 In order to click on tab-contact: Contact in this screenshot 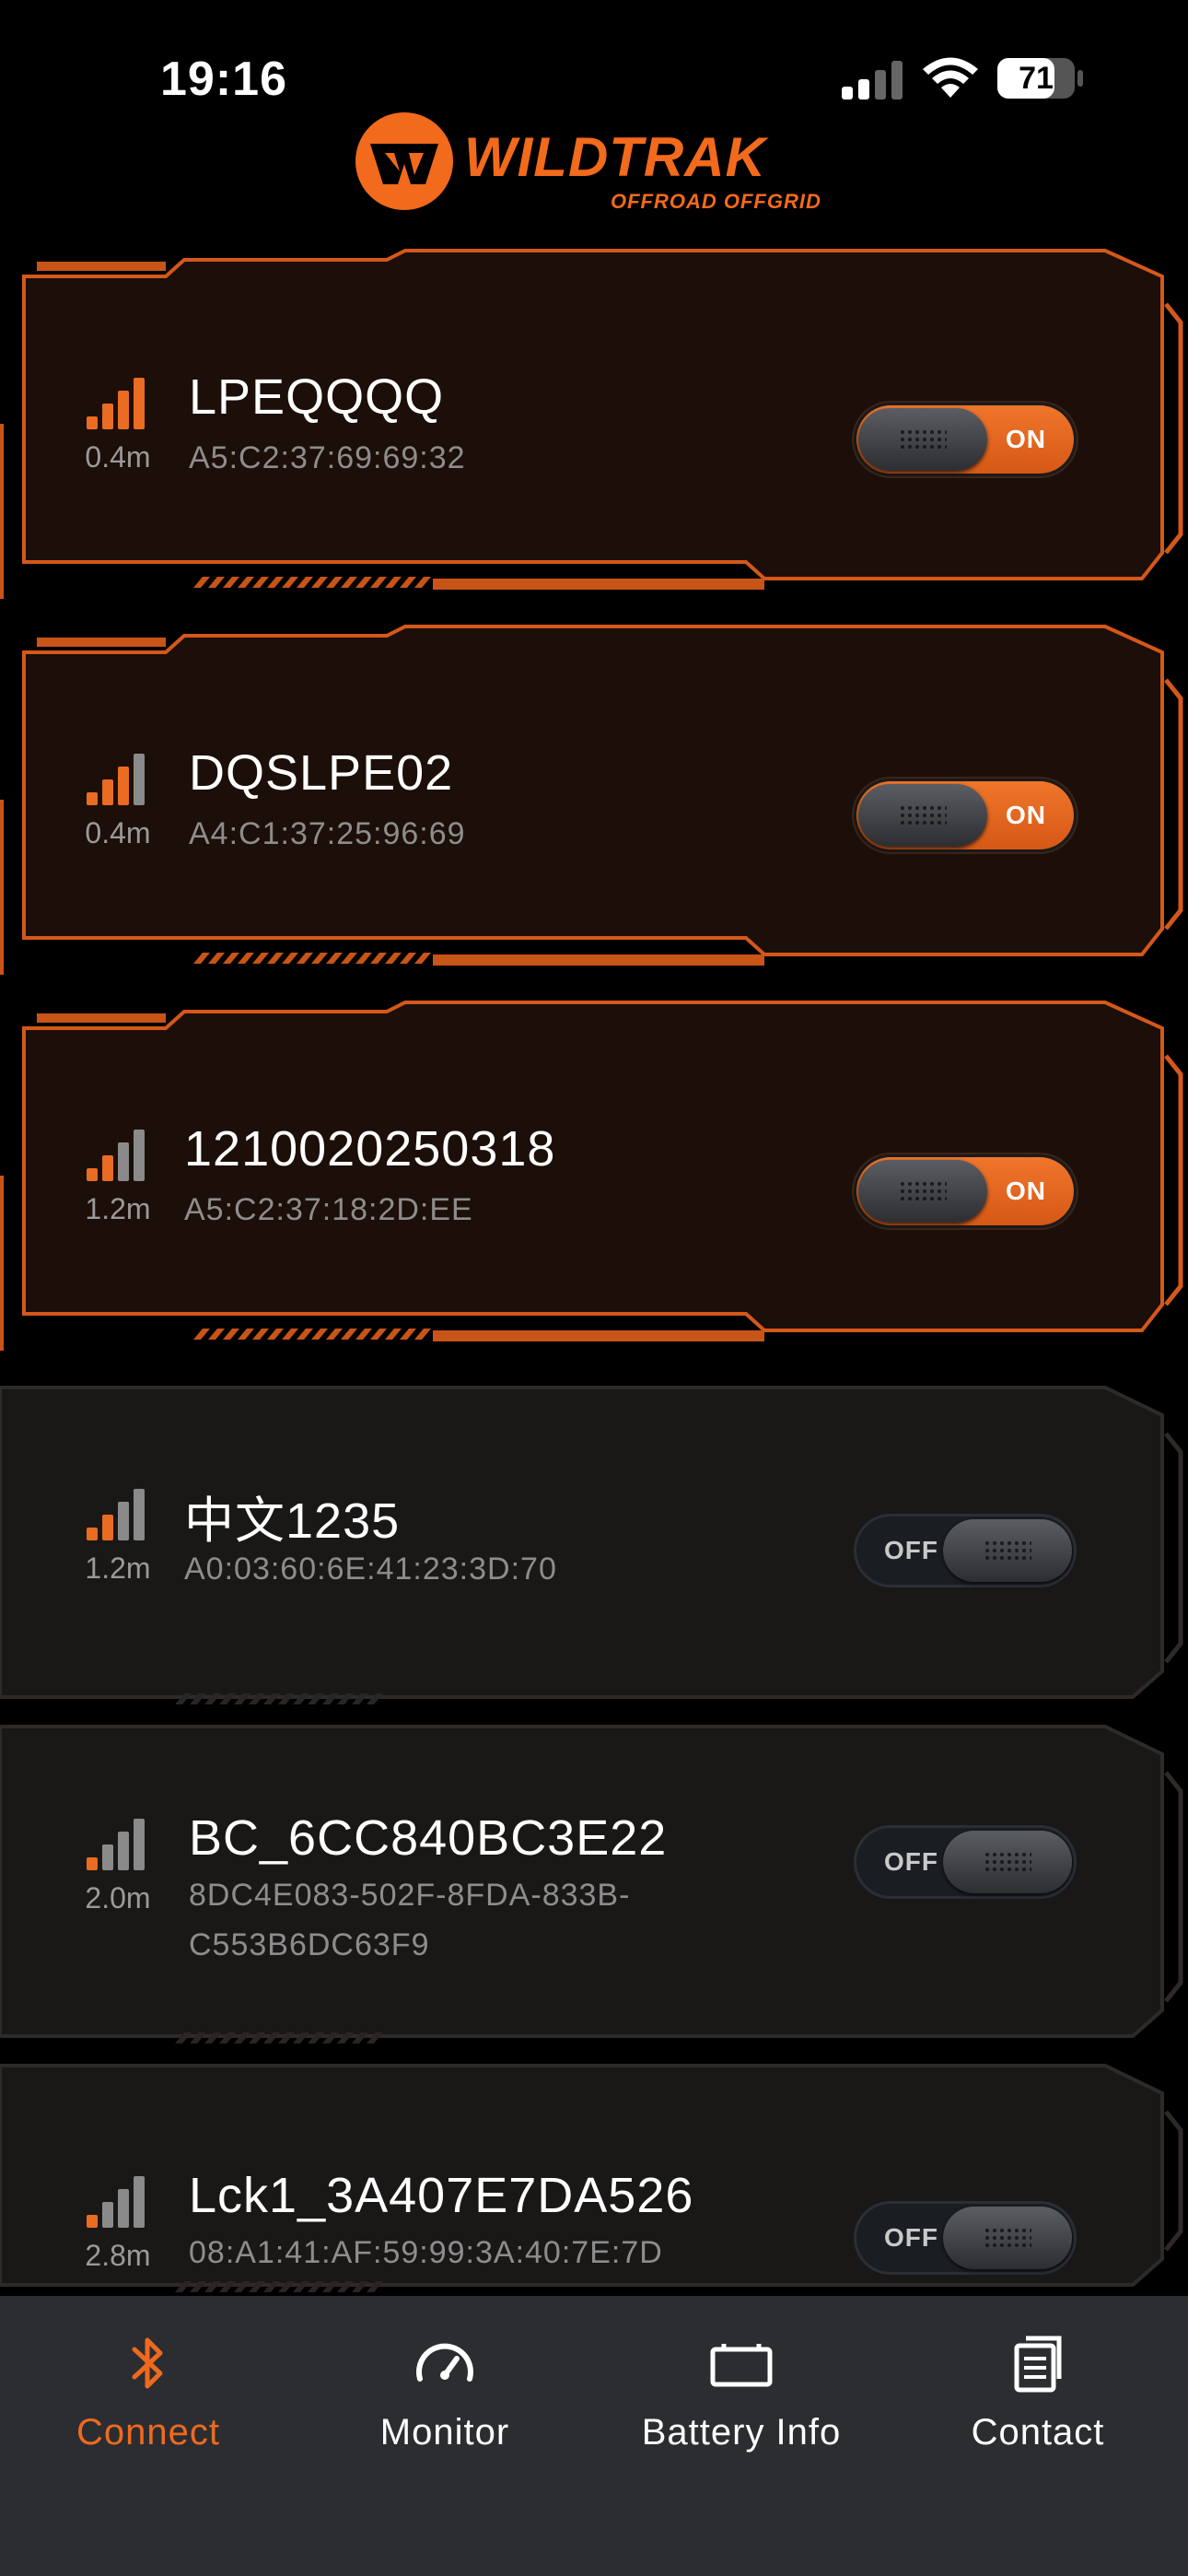, I will do `click(1038, 2388)`.